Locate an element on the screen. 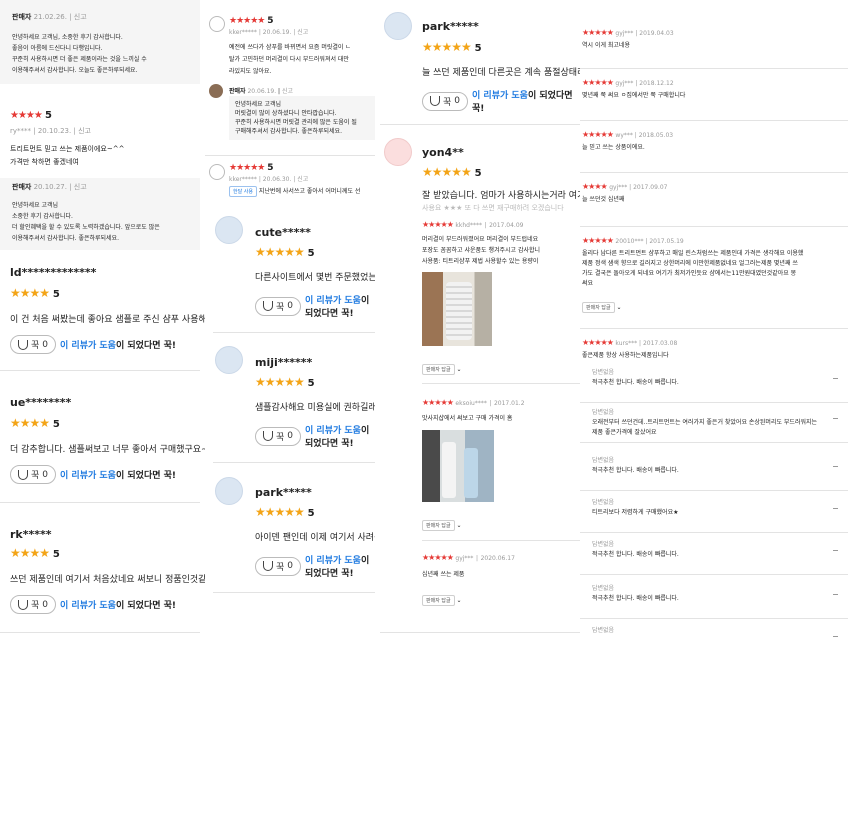  review-line: 몇년째 쭉 써요 ㅇ집에서만 쭉 구매합니다 is located at coordinates (634, 95).